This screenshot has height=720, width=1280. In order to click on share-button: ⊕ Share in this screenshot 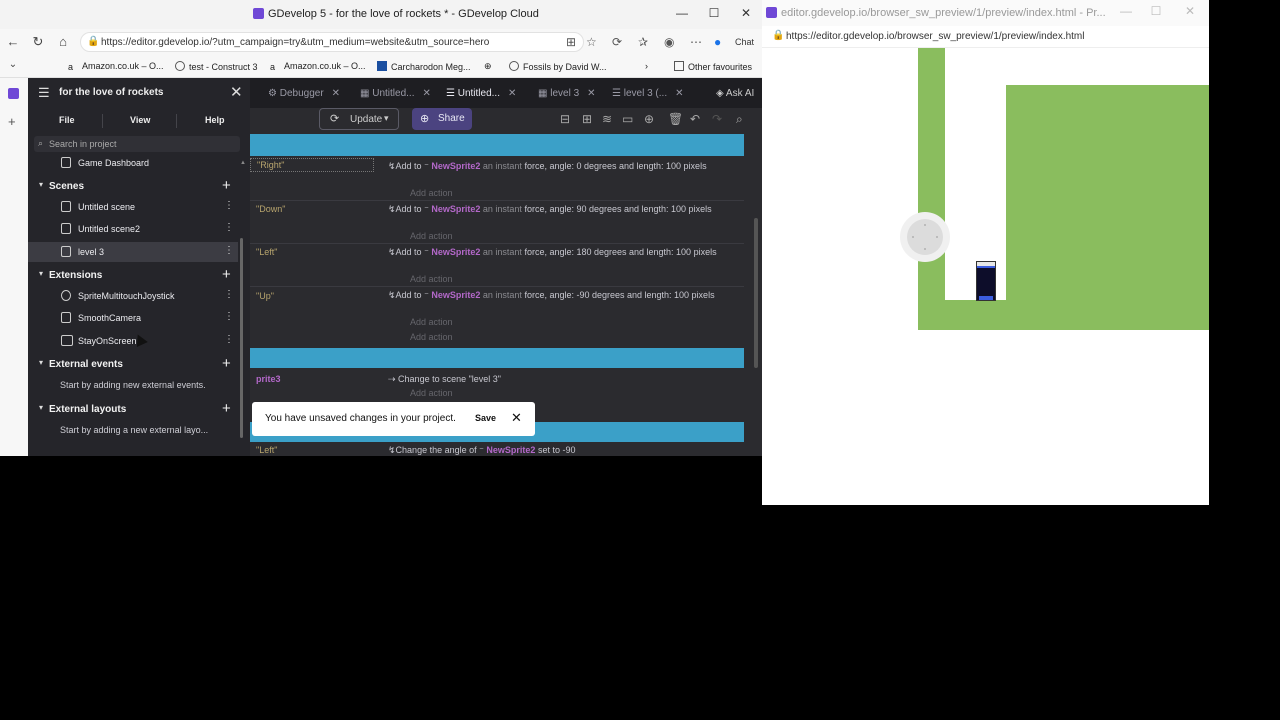, I will do `click(442, 119)`.